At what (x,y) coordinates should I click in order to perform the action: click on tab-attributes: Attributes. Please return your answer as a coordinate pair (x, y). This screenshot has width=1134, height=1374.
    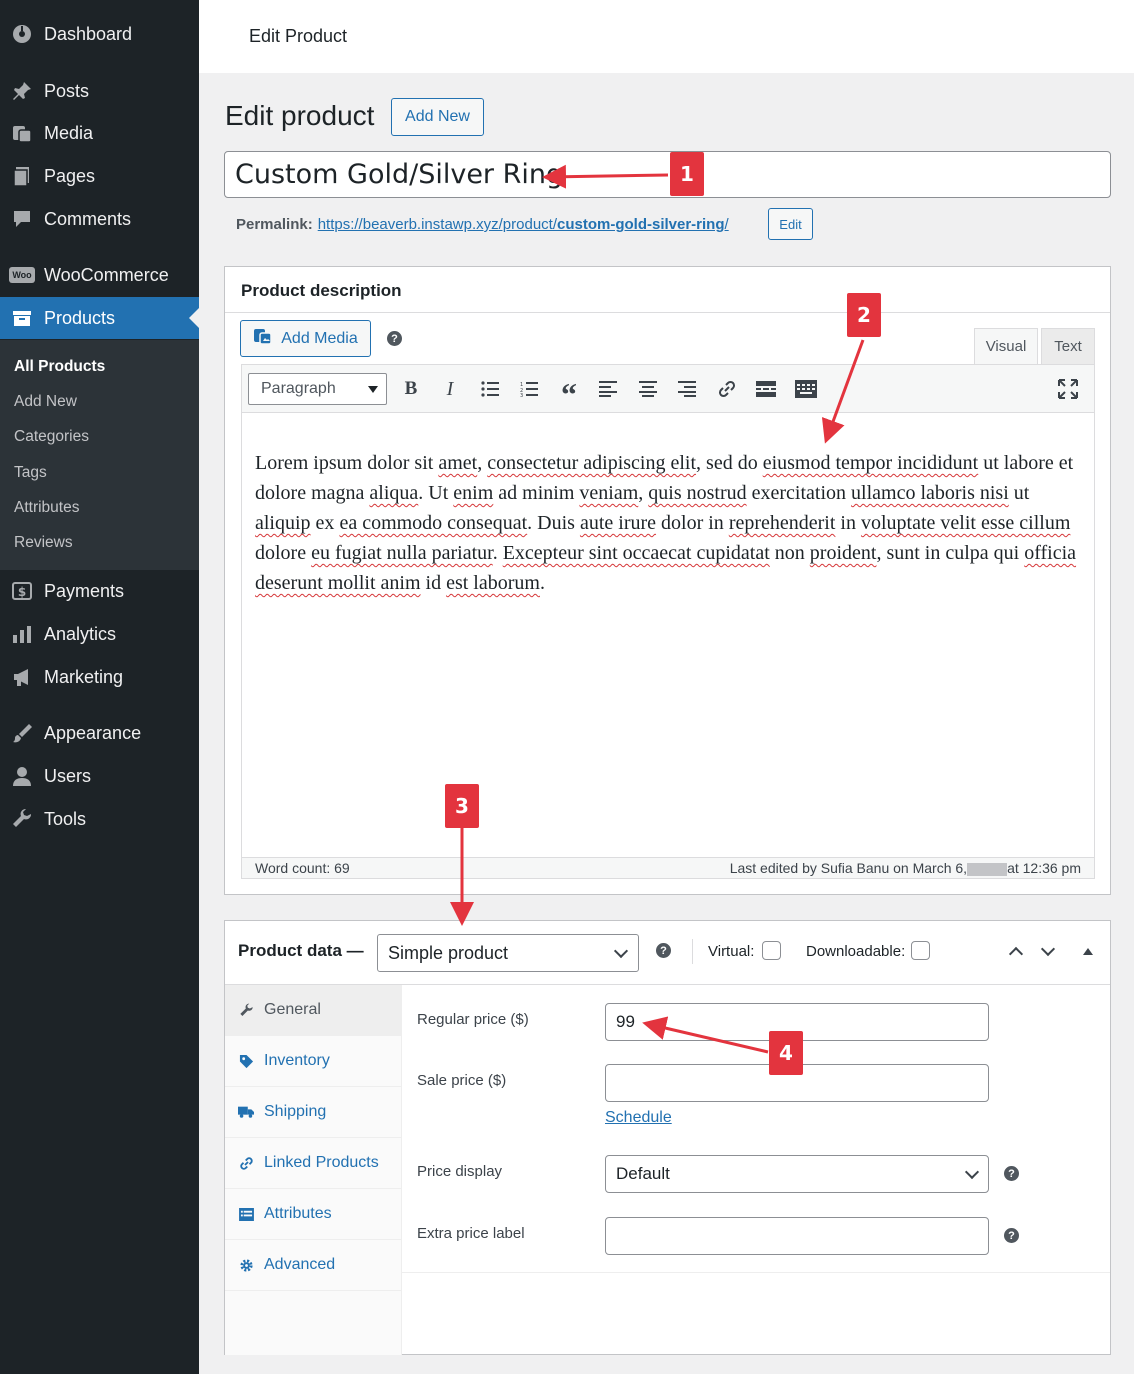
    Looking at the image, I should click on (313, 1214).